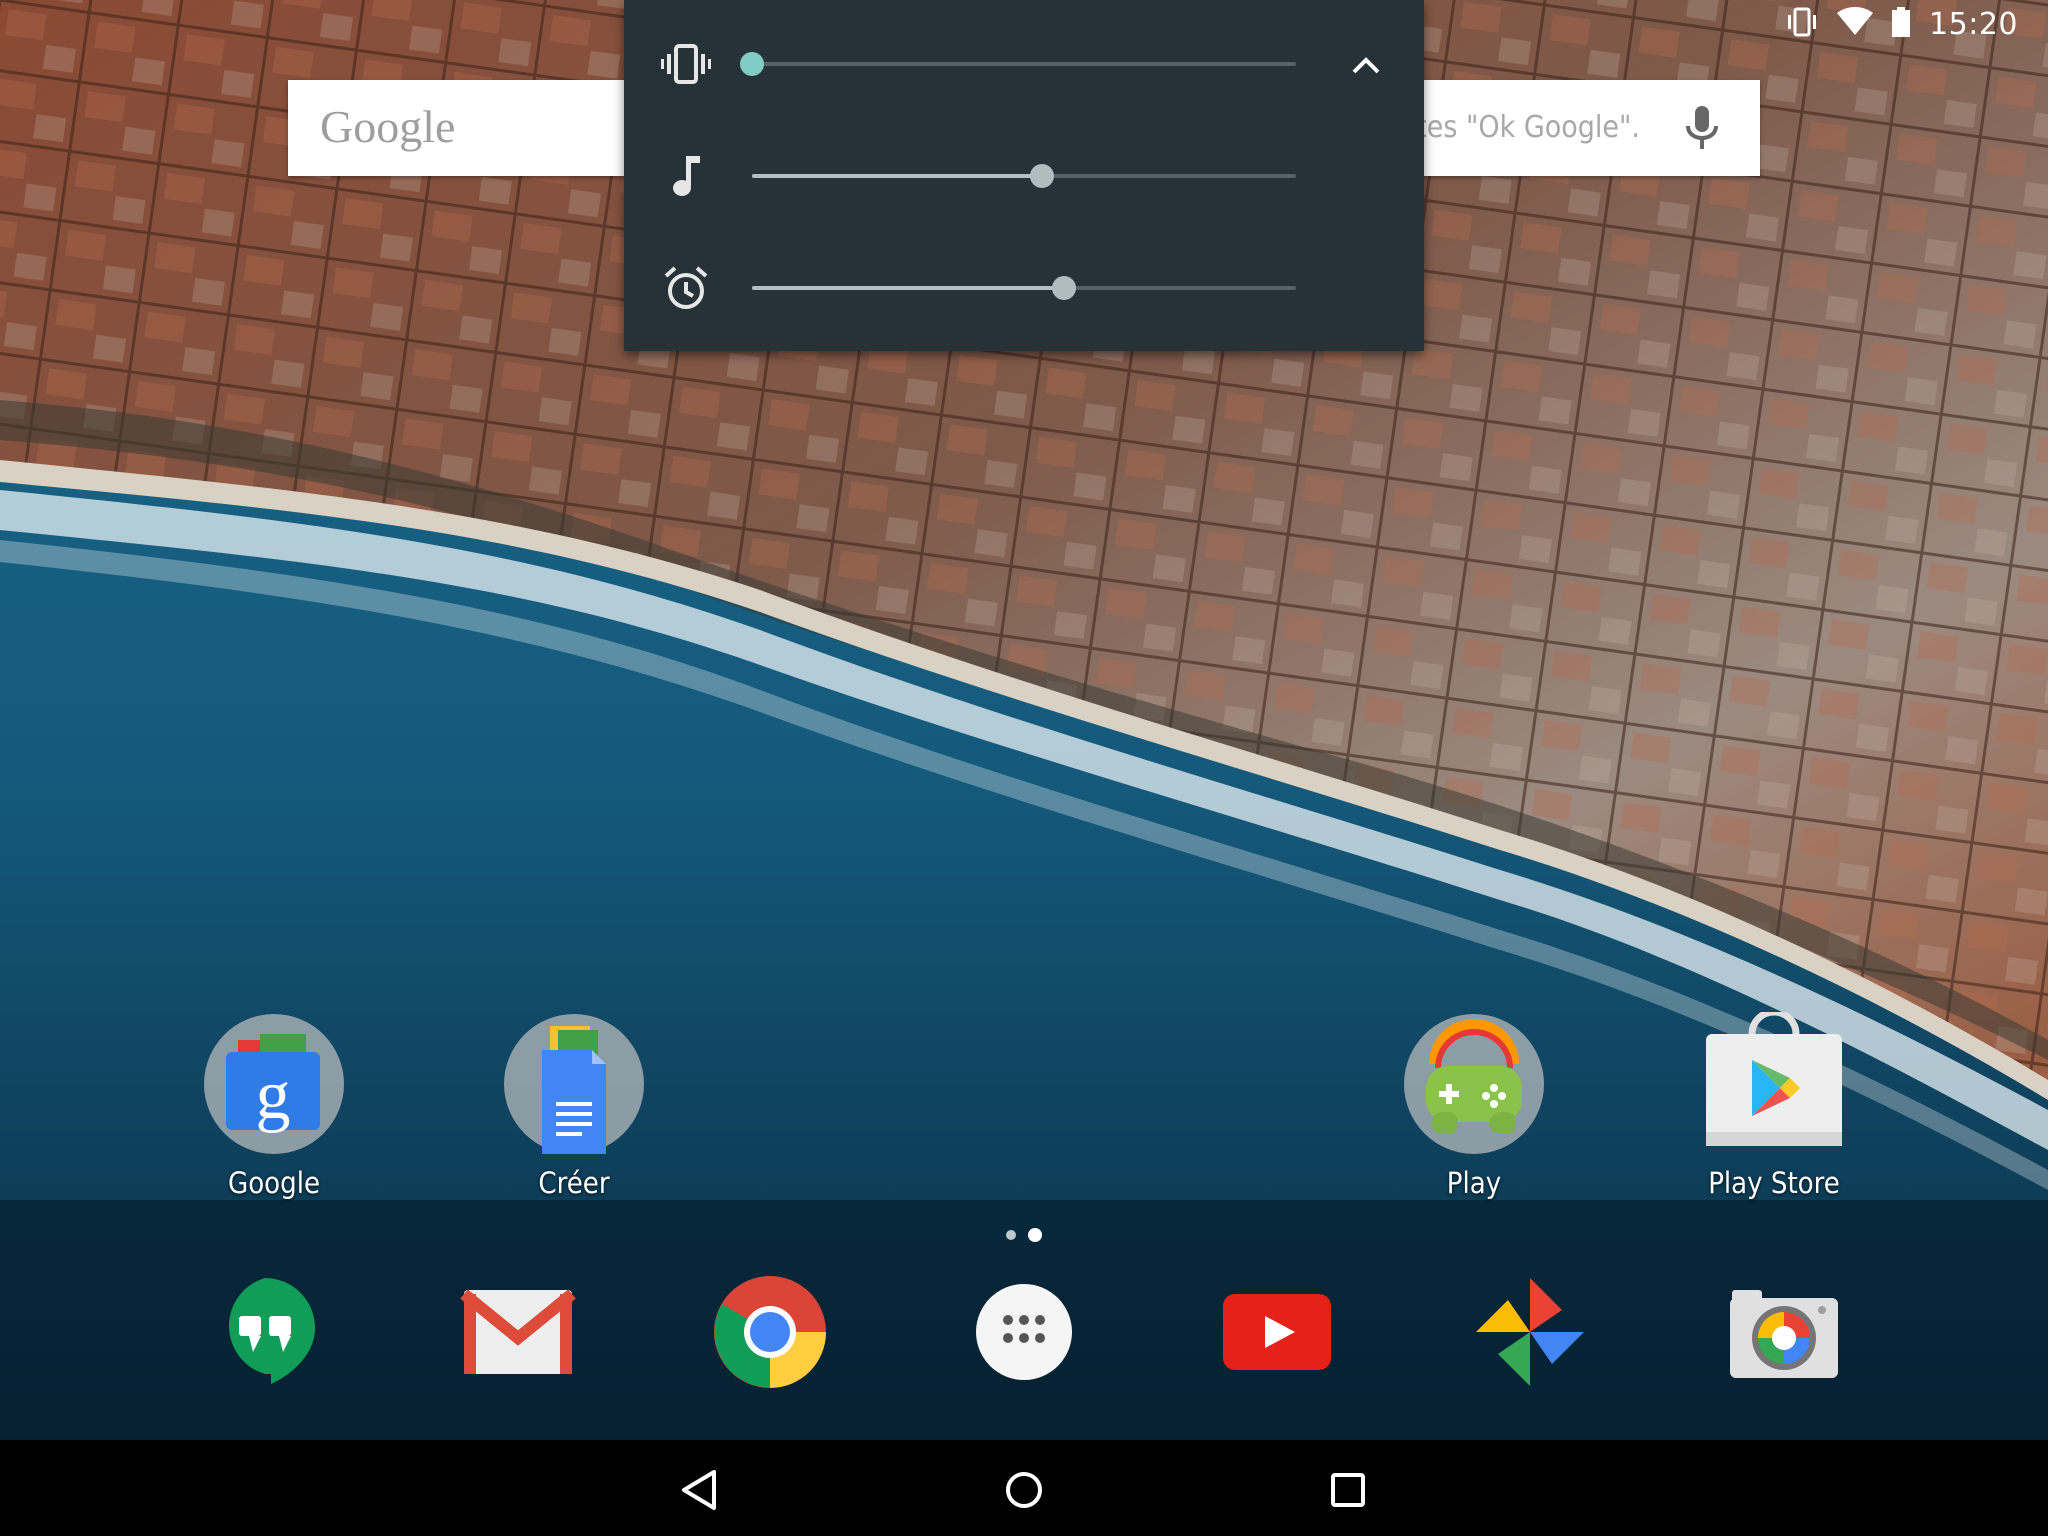 Image resolution: width=2048 pixels, height=1536 pixels. Describe the element at coordinates (1277, 1332) in the screenshot. I see `youtube-icon` at that location.